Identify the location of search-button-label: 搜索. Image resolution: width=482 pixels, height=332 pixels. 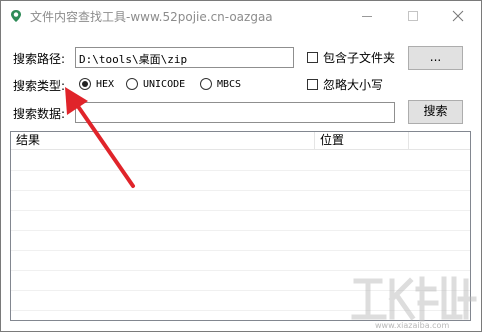
(435, 111).